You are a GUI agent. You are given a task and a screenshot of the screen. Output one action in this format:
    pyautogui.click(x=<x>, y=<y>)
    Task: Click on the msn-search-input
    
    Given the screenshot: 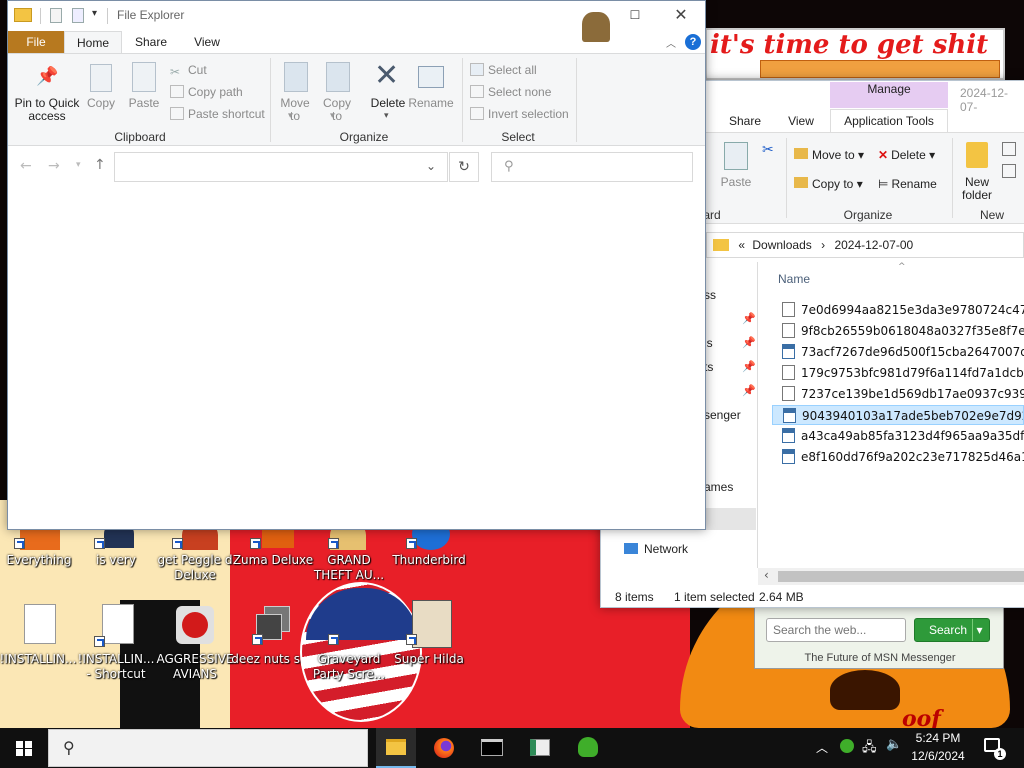 What is the action you would take?
    pyautogui.click(x=836, y=630)
    